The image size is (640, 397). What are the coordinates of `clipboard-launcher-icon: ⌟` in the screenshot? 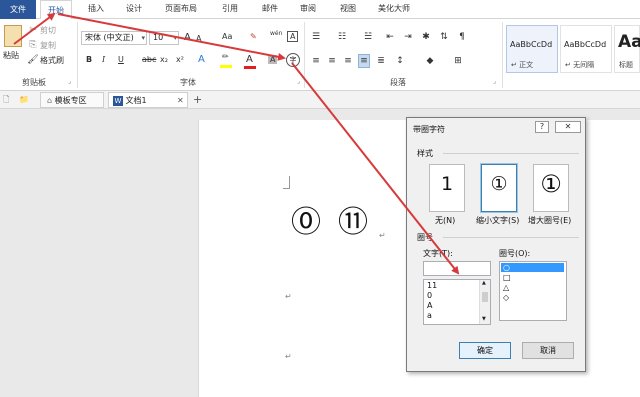 It's located at (69, 81).